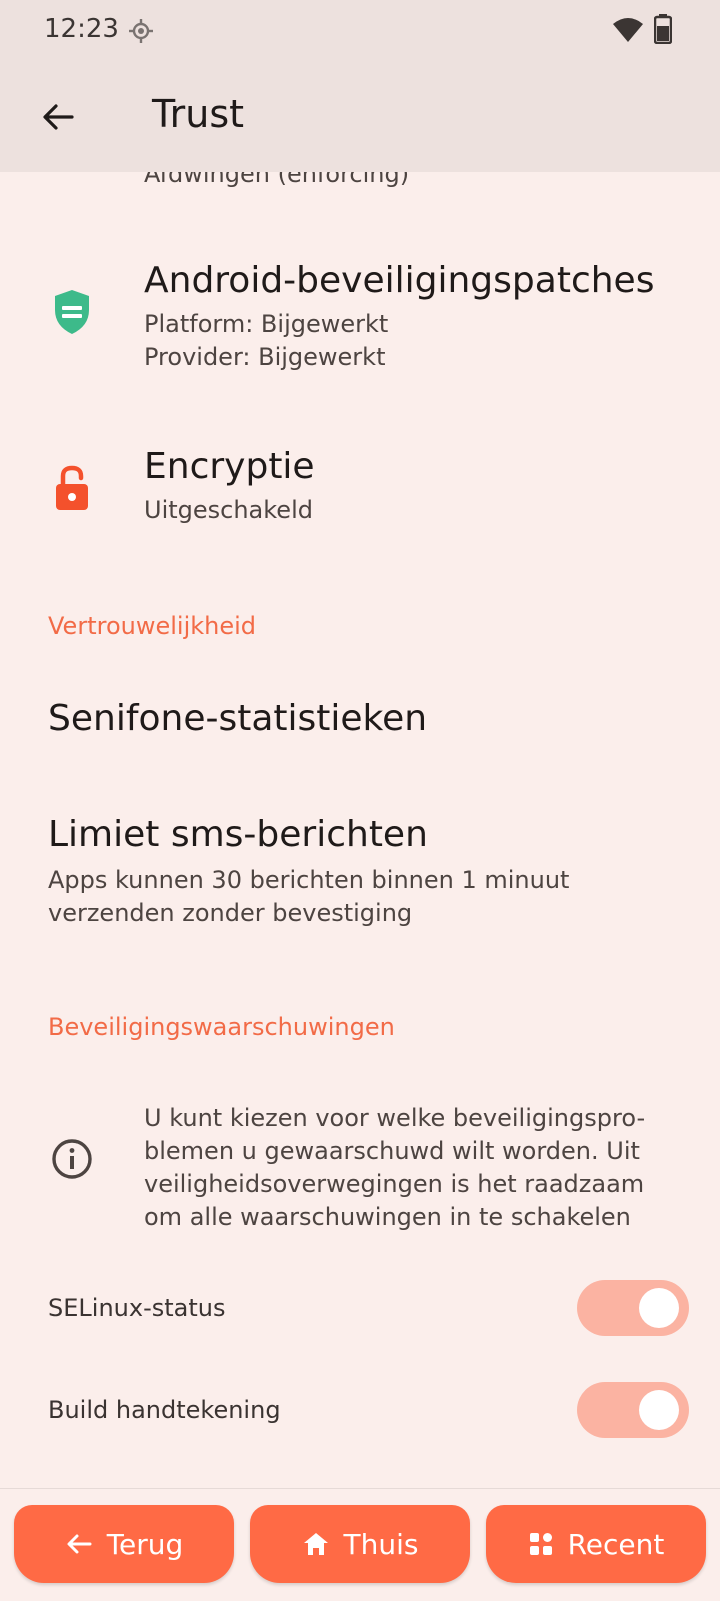 Image resolution: width=720 pixels, height=1601 pixels. Describe the element at coordinates (81, 29) in the screenshot. I see `status-time: 12:23` at that location.